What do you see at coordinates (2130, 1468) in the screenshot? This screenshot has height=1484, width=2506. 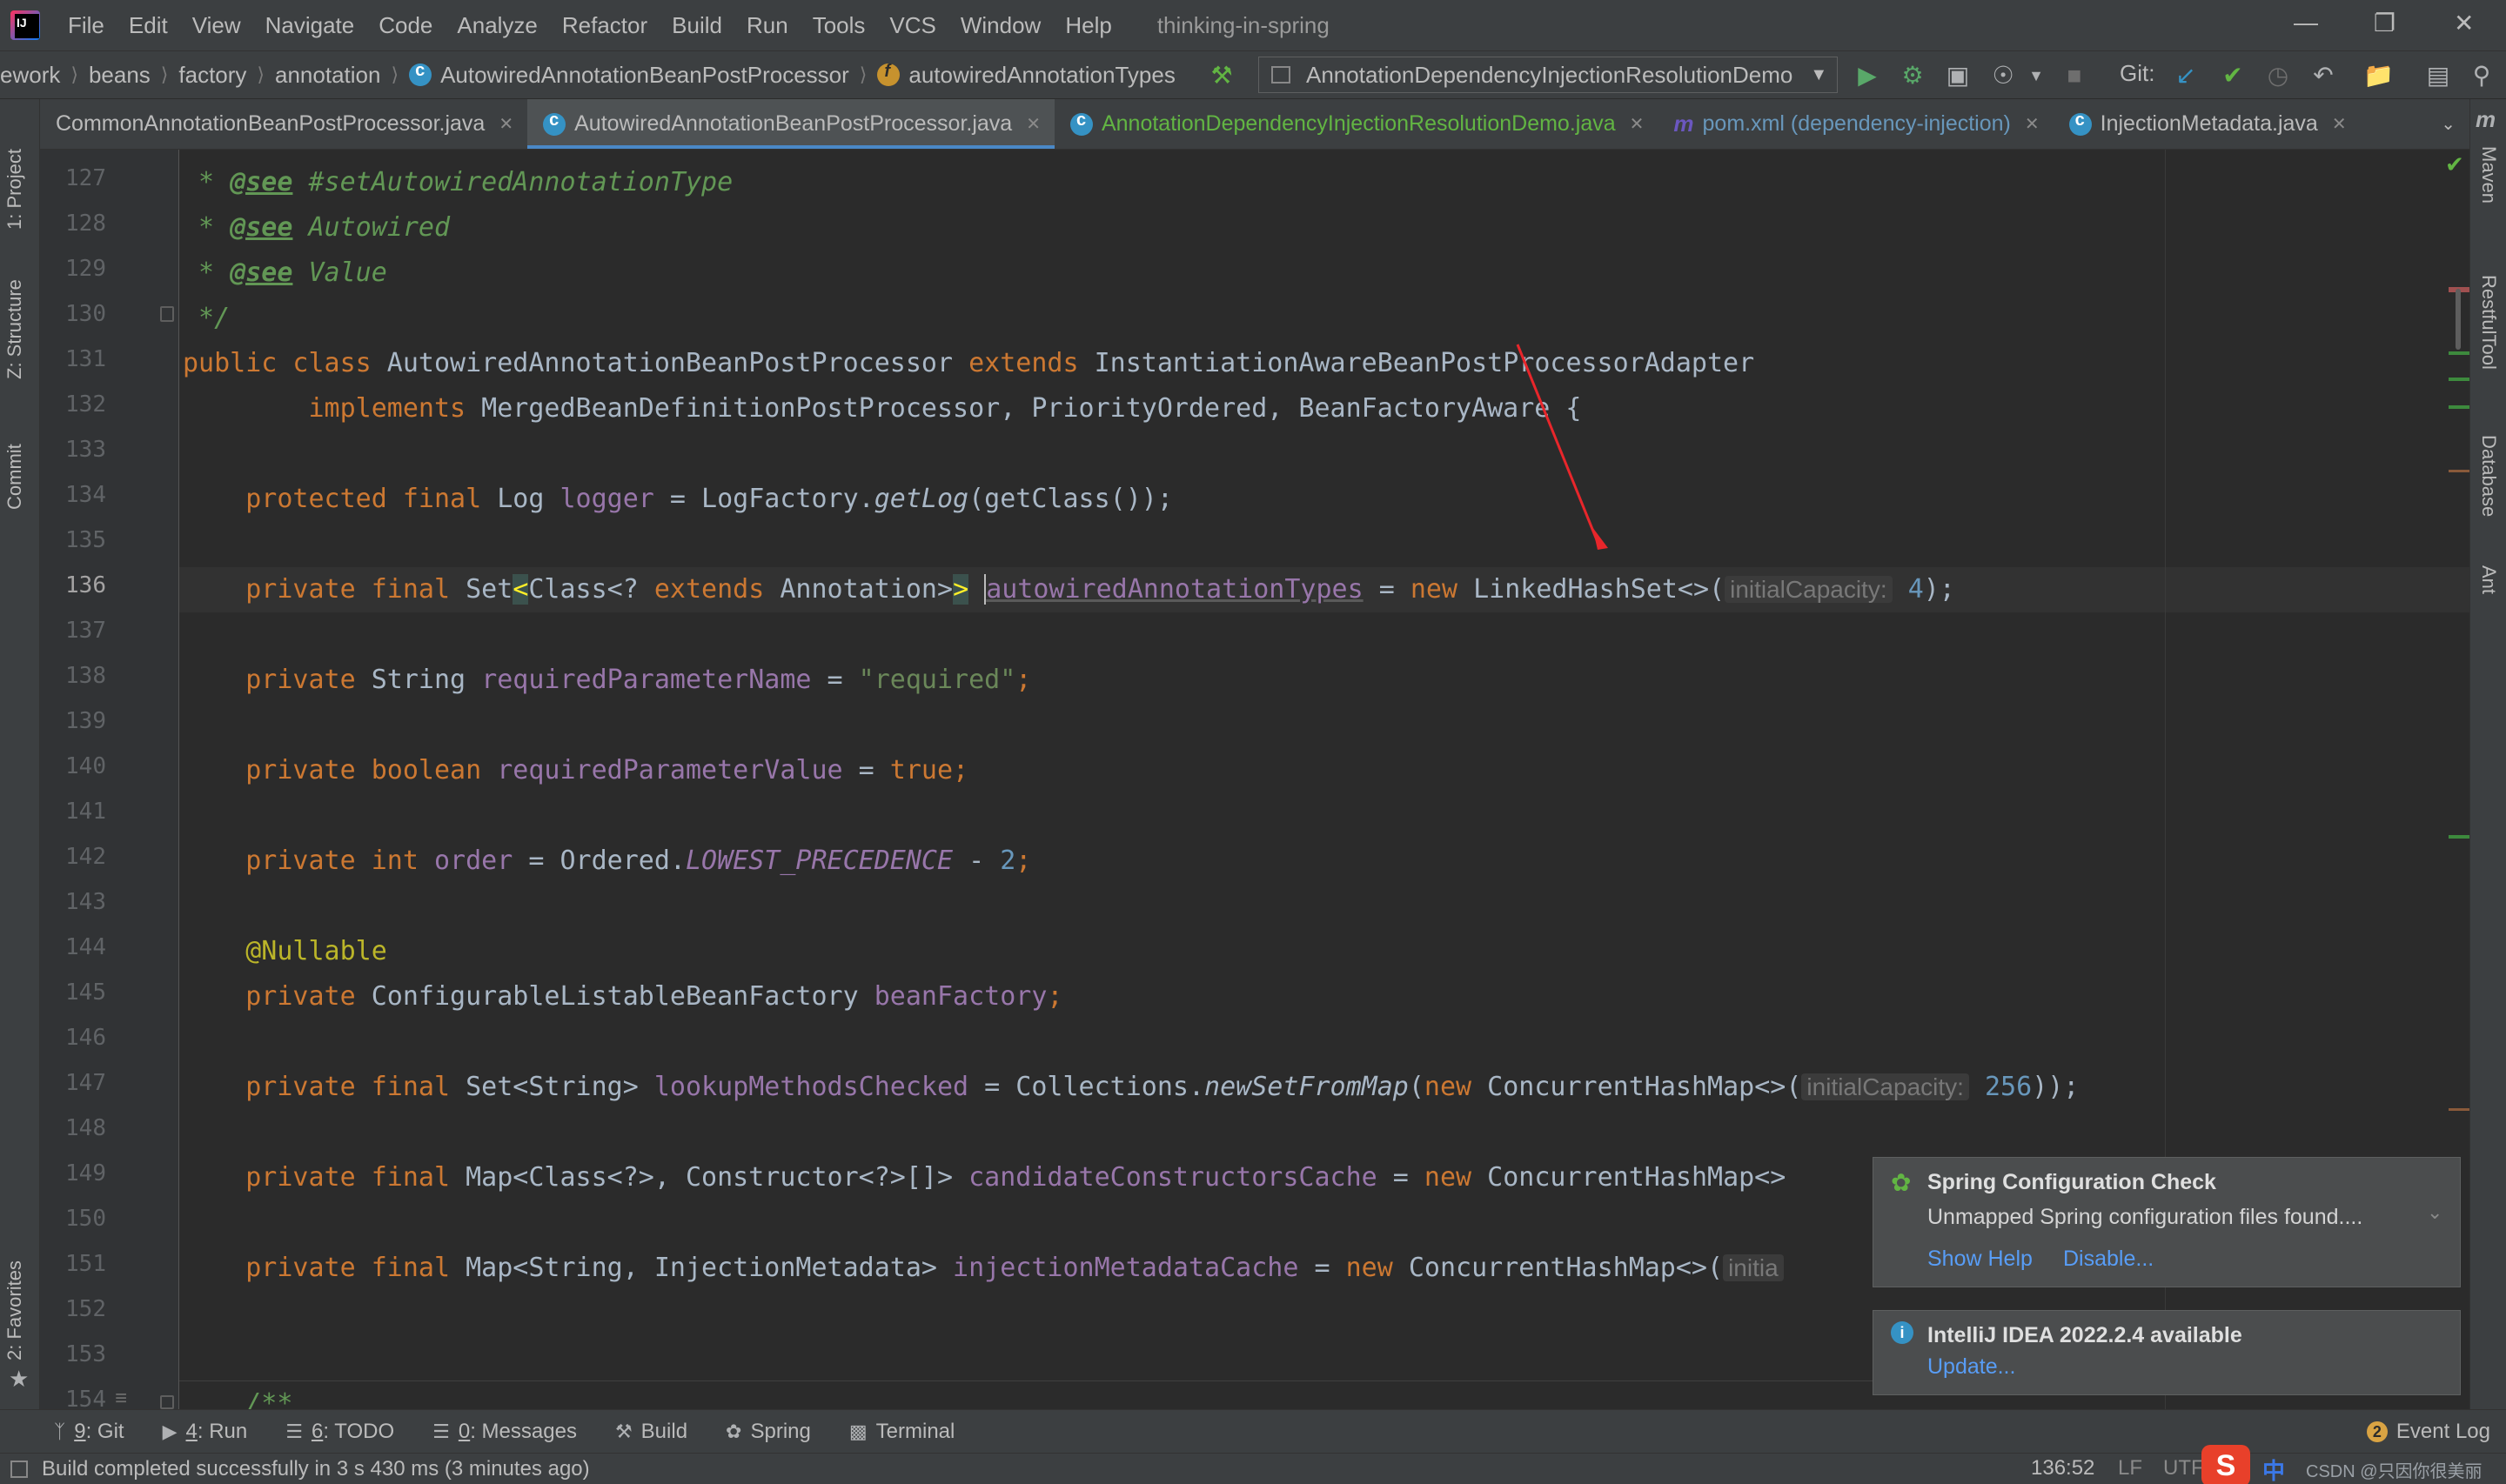 I see `line-separator: LF` at bounding box center [2130, 1468].